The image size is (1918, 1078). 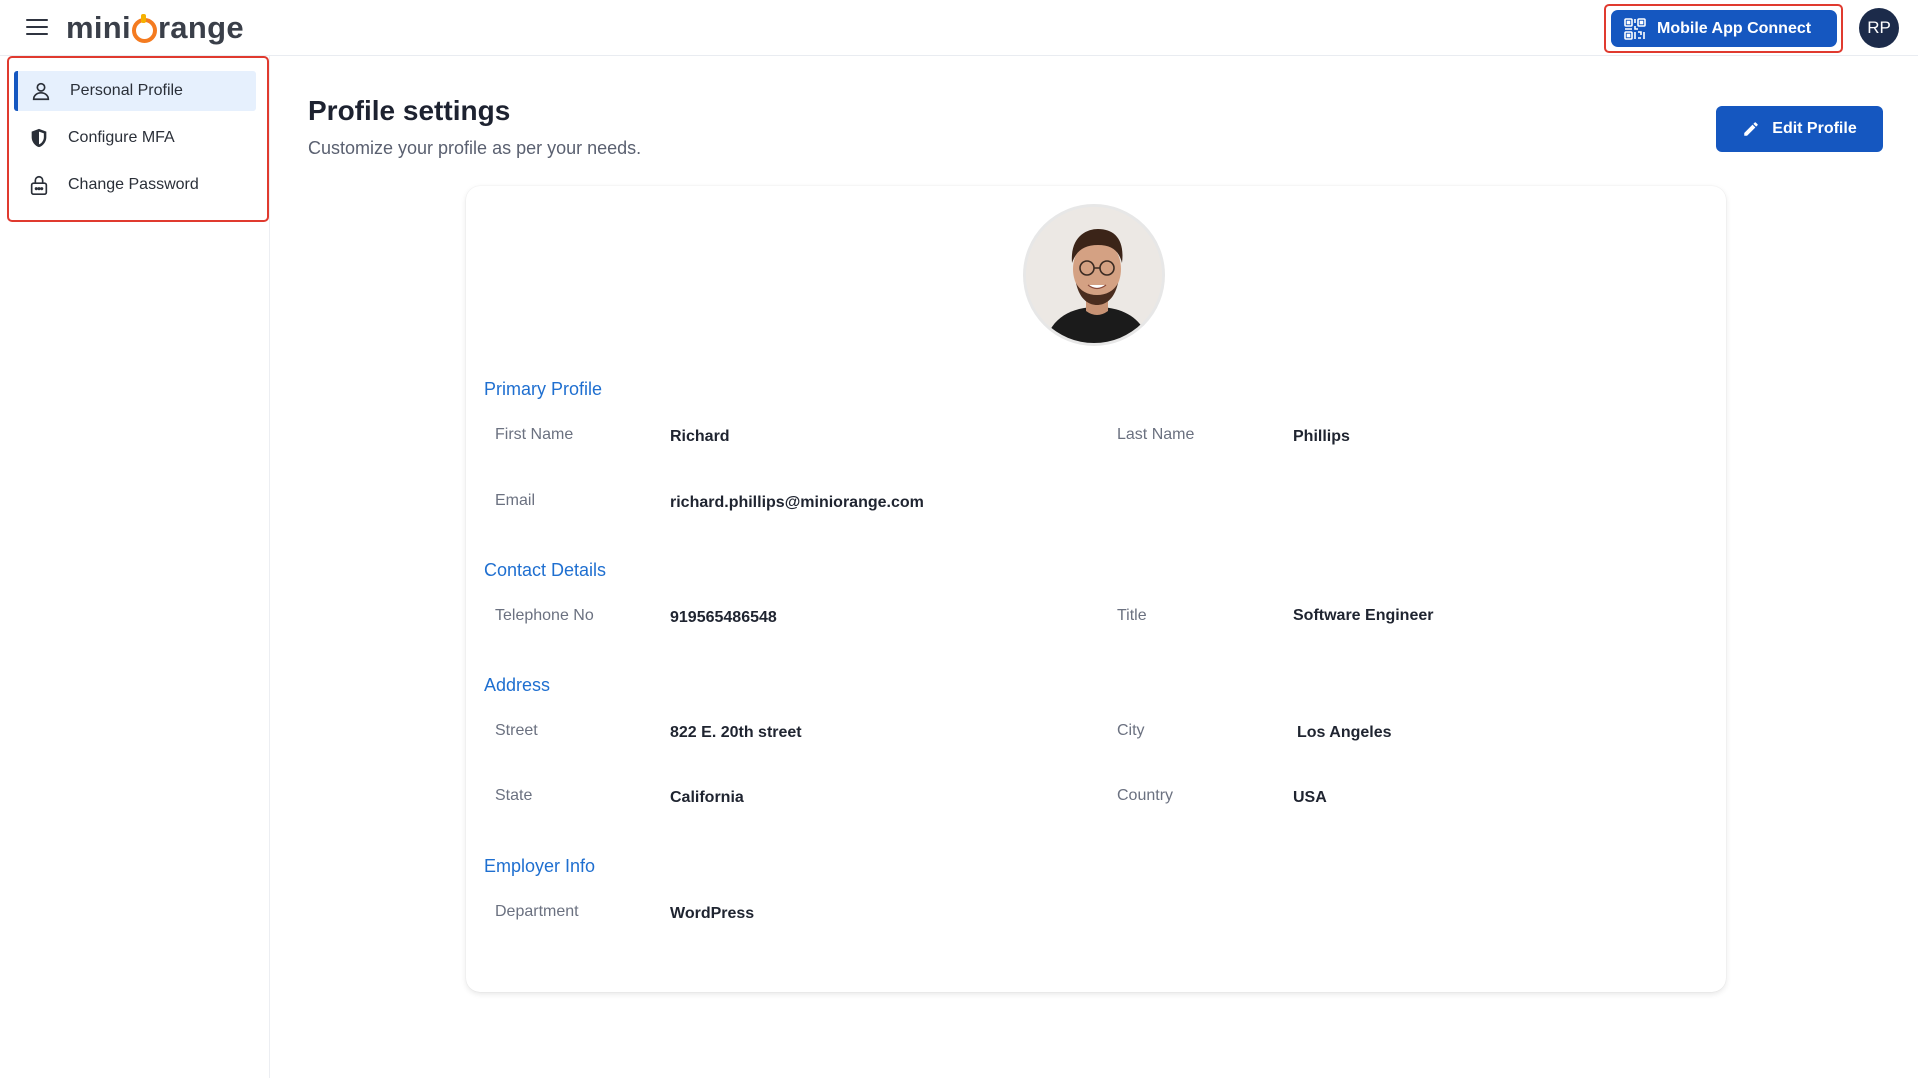 I want to click on state-label: State, so click(x=514, y=795).